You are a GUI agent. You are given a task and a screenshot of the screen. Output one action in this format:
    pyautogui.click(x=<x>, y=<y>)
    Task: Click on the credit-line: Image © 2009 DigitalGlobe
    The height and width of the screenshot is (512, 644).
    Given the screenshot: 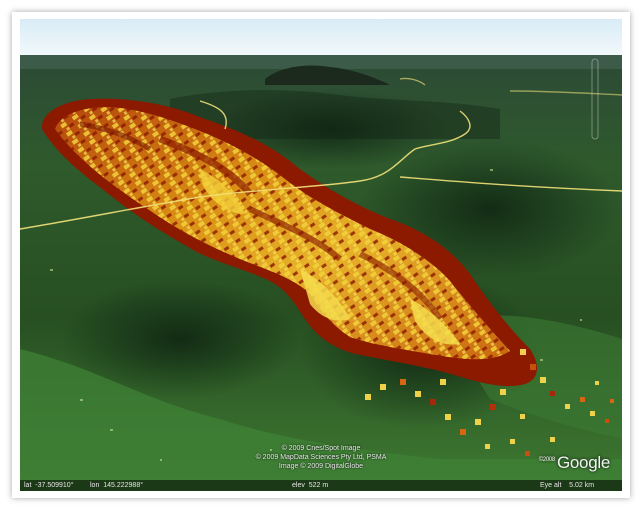 What is the action you would take?
    pyautogui.click(x=321, y=466)
    